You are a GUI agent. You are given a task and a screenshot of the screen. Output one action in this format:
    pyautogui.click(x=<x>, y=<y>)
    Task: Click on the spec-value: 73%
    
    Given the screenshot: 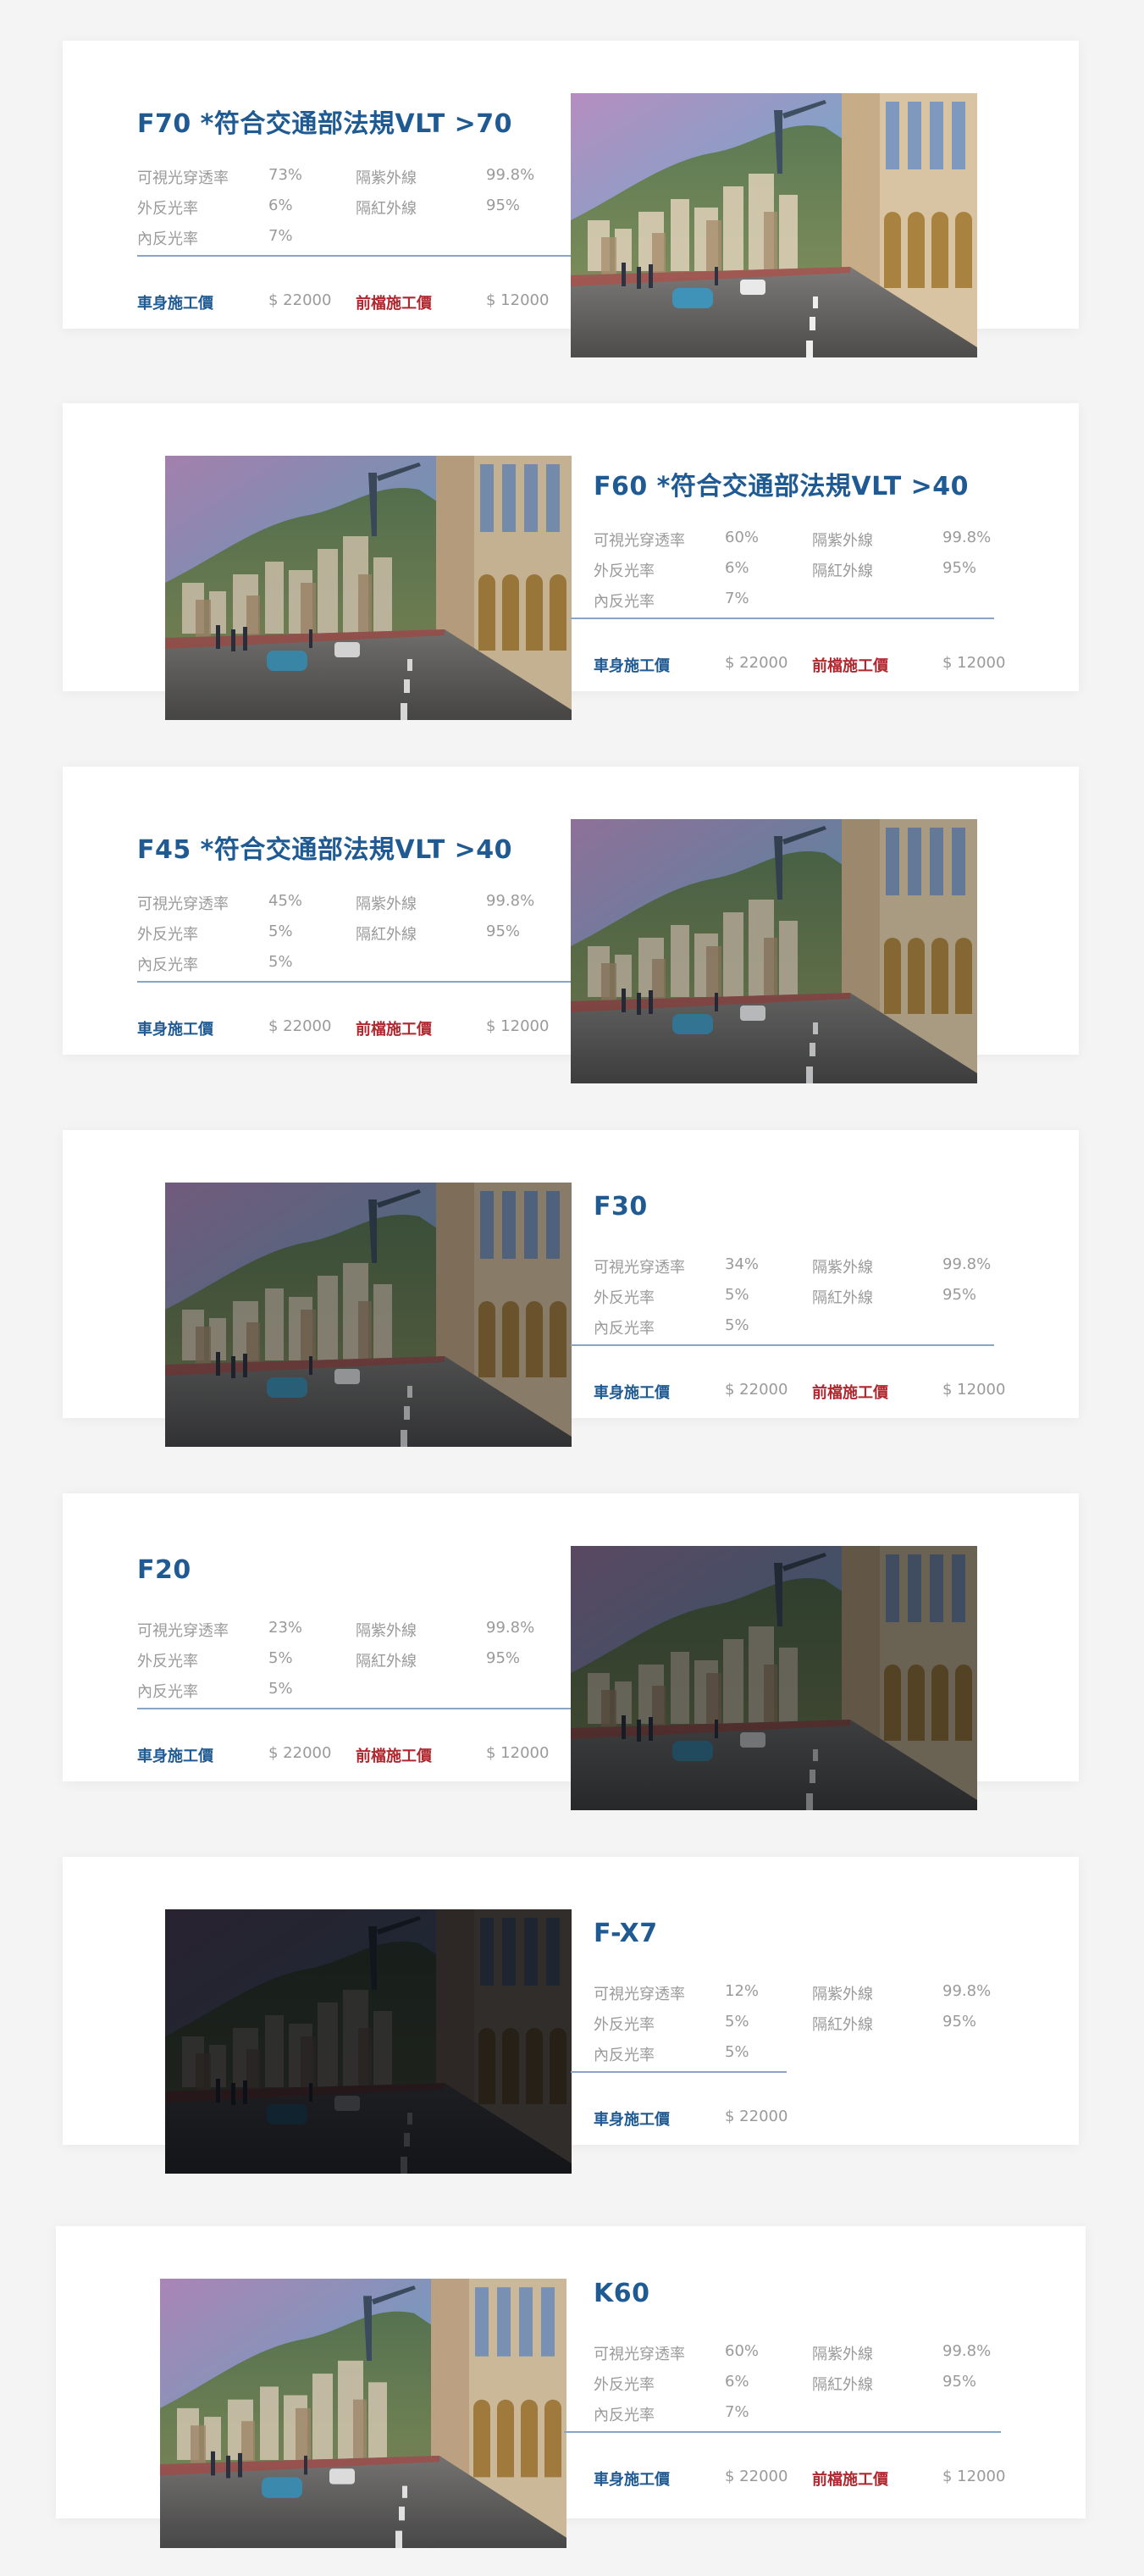 What is the action you would take?
    pyautogui.click(x=286, y=175)
    